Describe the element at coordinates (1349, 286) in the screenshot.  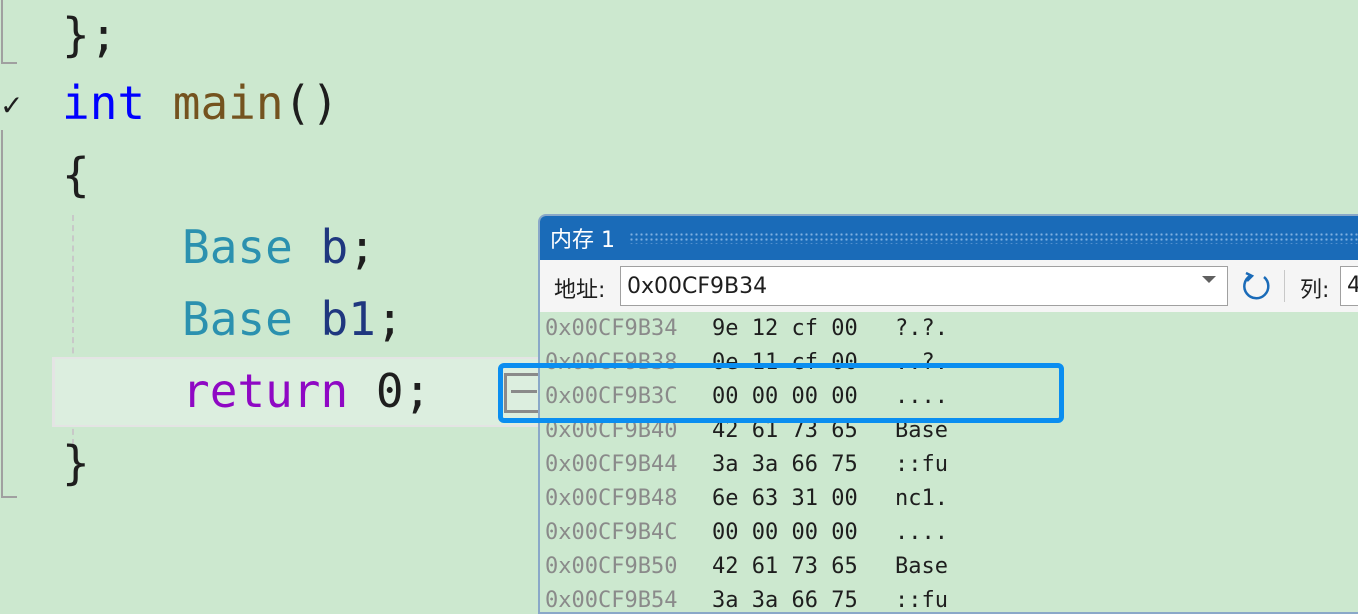
I see `column-count-select: 4` at that location.